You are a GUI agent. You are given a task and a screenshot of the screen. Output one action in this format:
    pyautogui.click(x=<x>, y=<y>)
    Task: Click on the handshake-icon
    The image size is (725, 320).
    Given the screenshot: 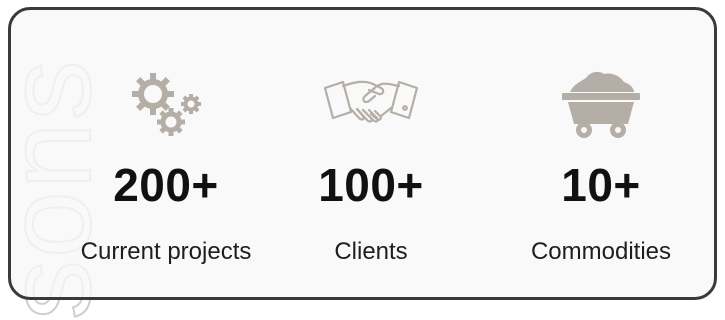 What is the action you would take?
    pyautogui.click(x=371, y=103)
    